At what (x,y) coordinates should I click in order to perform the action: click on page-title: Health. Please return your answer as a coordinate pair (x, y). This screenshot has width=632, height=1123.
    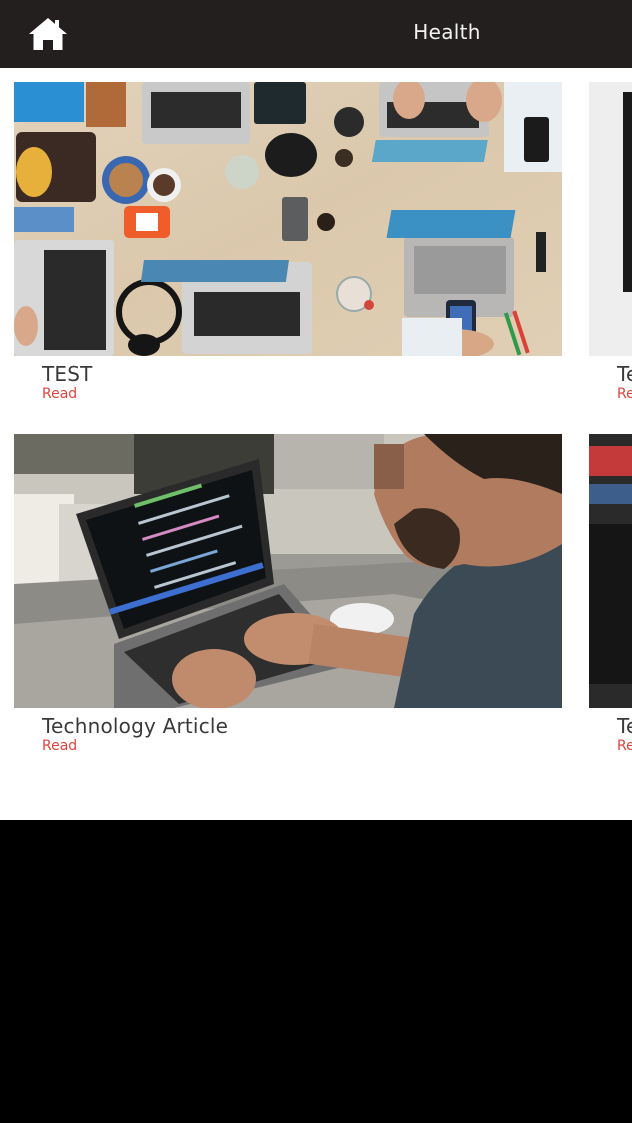
    Looking at the image, I should click on (447, 32).